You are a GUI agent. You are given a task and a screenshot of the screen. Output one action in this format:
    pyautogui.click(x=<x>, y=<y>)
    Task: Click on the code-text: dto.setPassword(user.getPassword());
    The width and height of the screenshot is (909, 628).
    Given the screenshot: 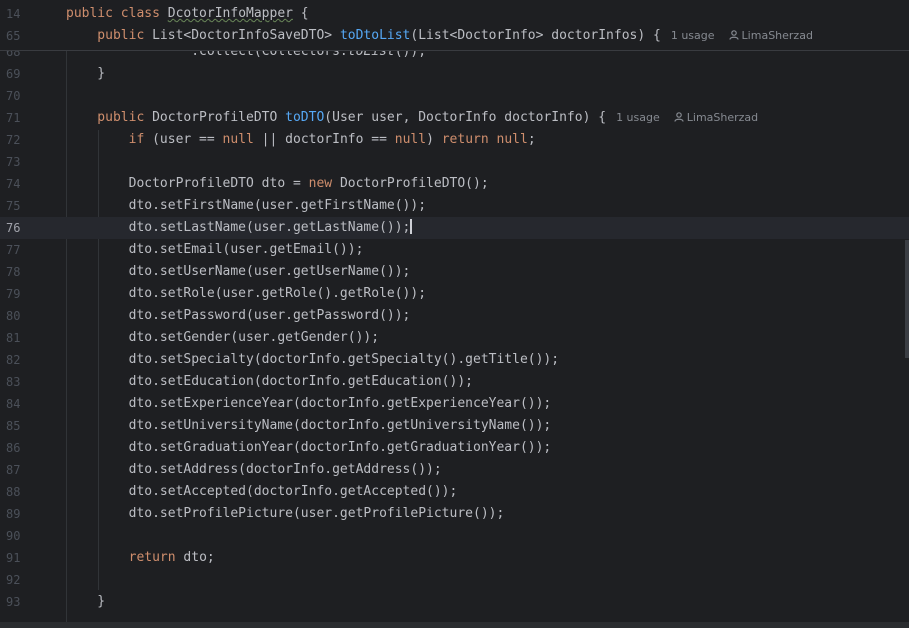 What is the action you would take?
    pyautogui.click(x=238, y=316)
    